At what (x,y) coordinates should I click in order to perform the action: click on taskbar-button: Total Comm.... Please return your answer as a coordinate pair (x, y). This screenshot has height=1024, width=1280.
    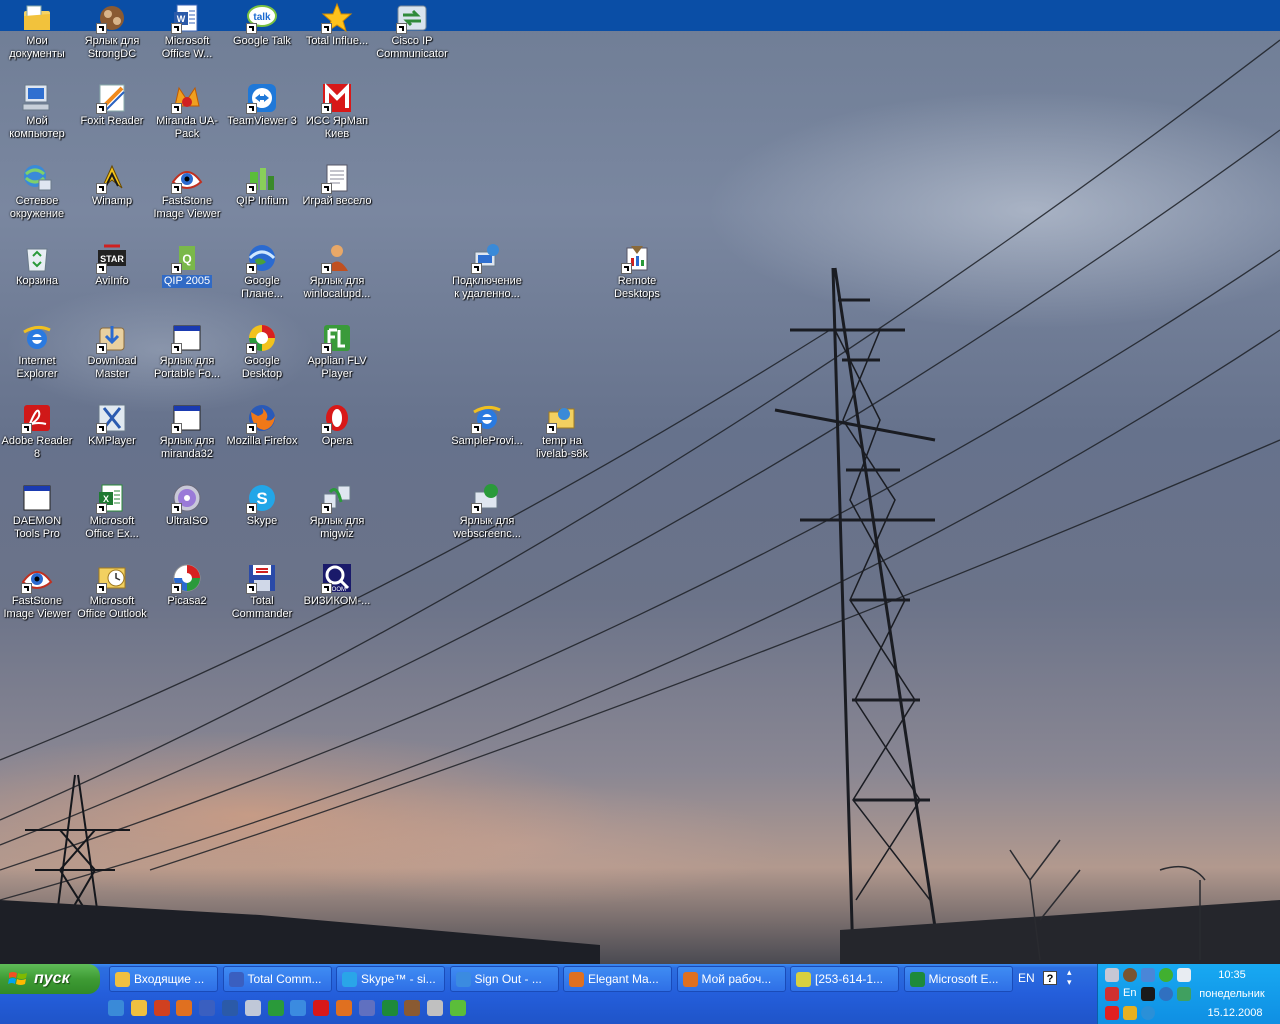
    Looking at the image, I should click on (277, 979).